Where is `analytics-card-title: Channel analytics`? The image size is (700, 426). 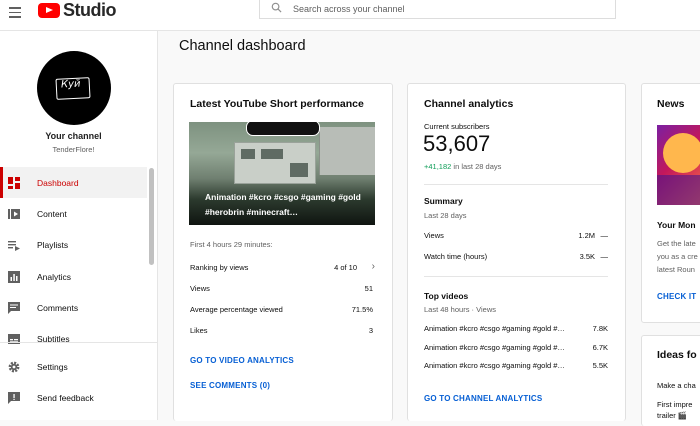
analytics-card-title: Channel analytics is located at coordinates (469, 104).